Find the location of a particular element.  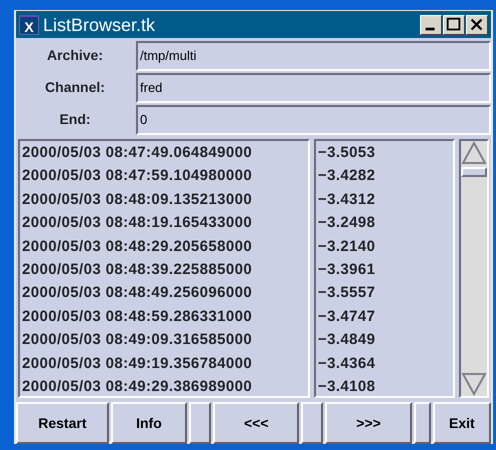

action-button: Restart is located at coordinates (62, 423).